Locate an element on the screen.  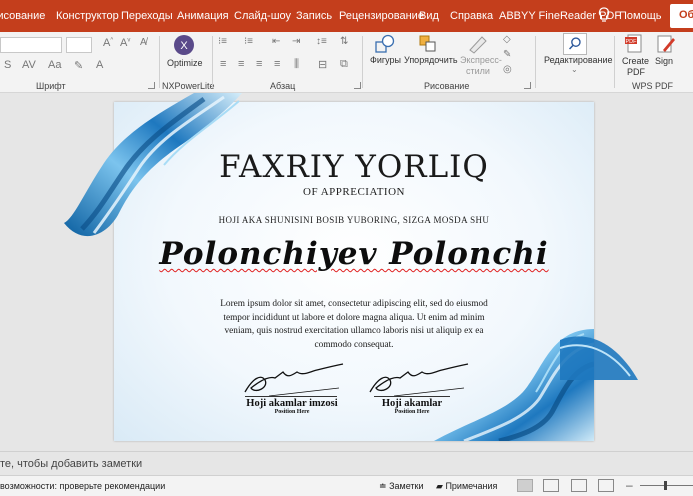
signer-name-2: Hoji akamlar is located at coordinates (412, 403).